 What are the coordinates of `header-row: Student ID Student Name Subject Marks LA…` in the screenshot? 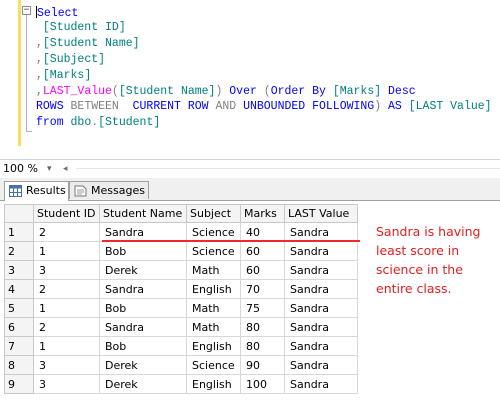 It's located at (181, 213).